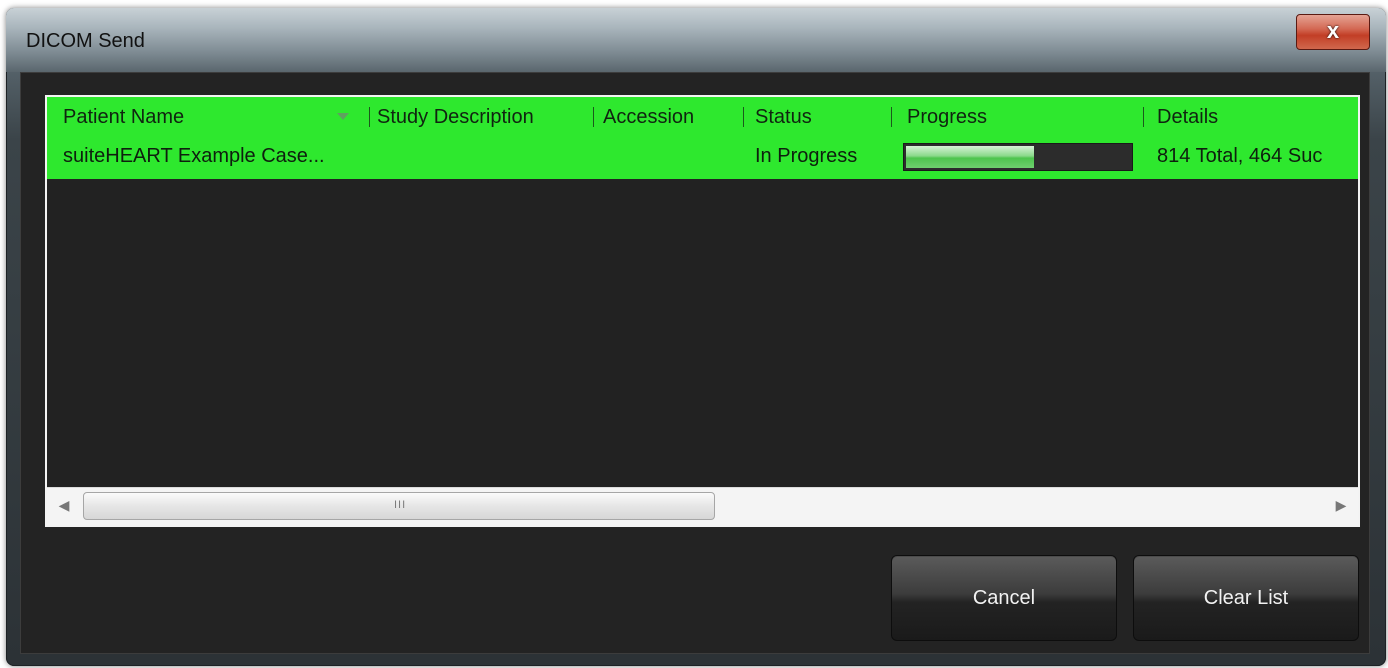 The height and width of the screenshot is (668, 1388). What do you see at coordinates (947, 117) in the screenshot?
I see `column-header-progress: Progress` at bounding box center [947, 117].